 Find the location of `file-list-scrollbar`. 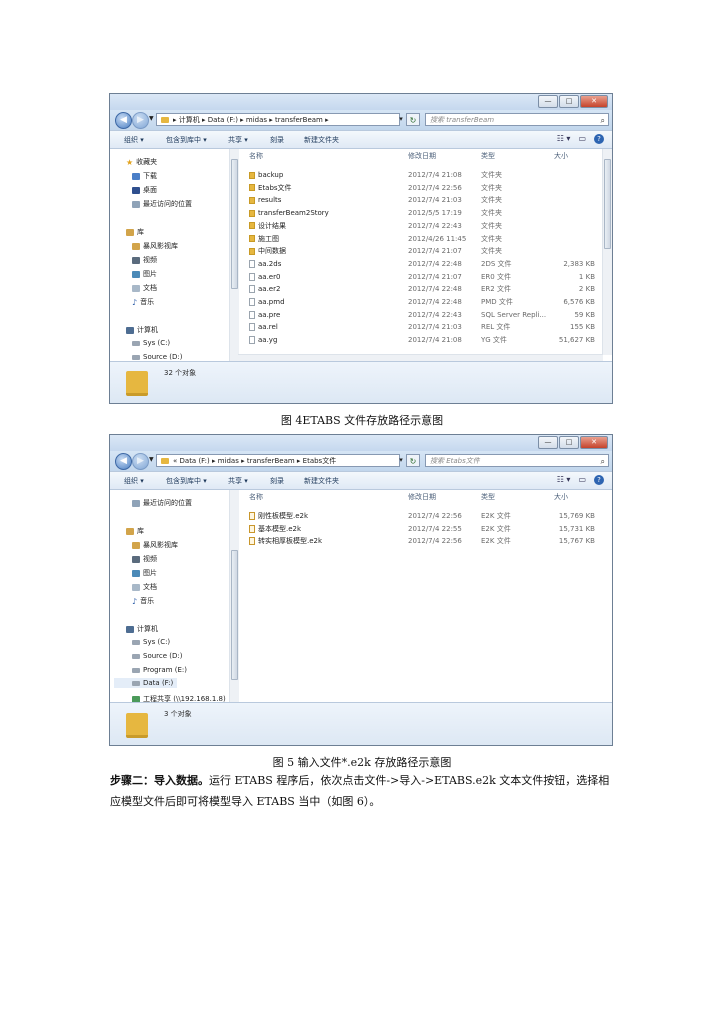

file-list-scrollbar is located at coordinates (607, 252).